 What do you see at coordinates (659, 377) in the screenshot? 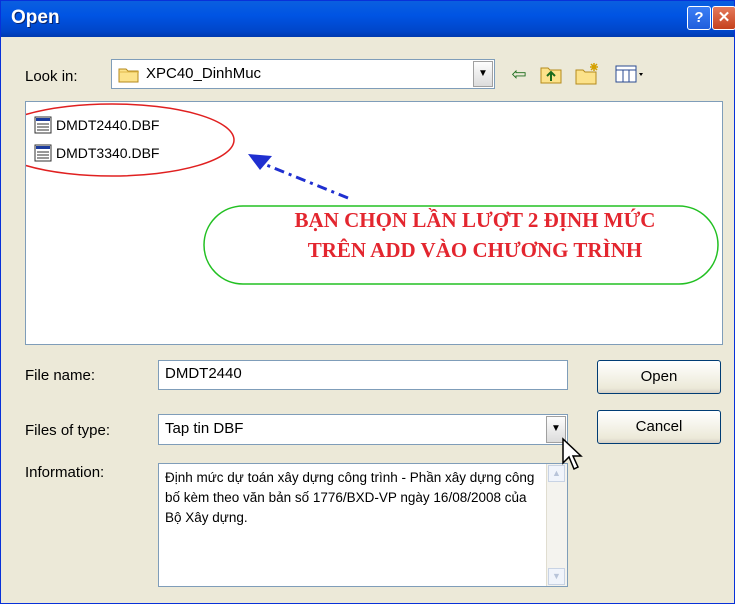
I see `open-button: Open` at bounding box center [659, 377].